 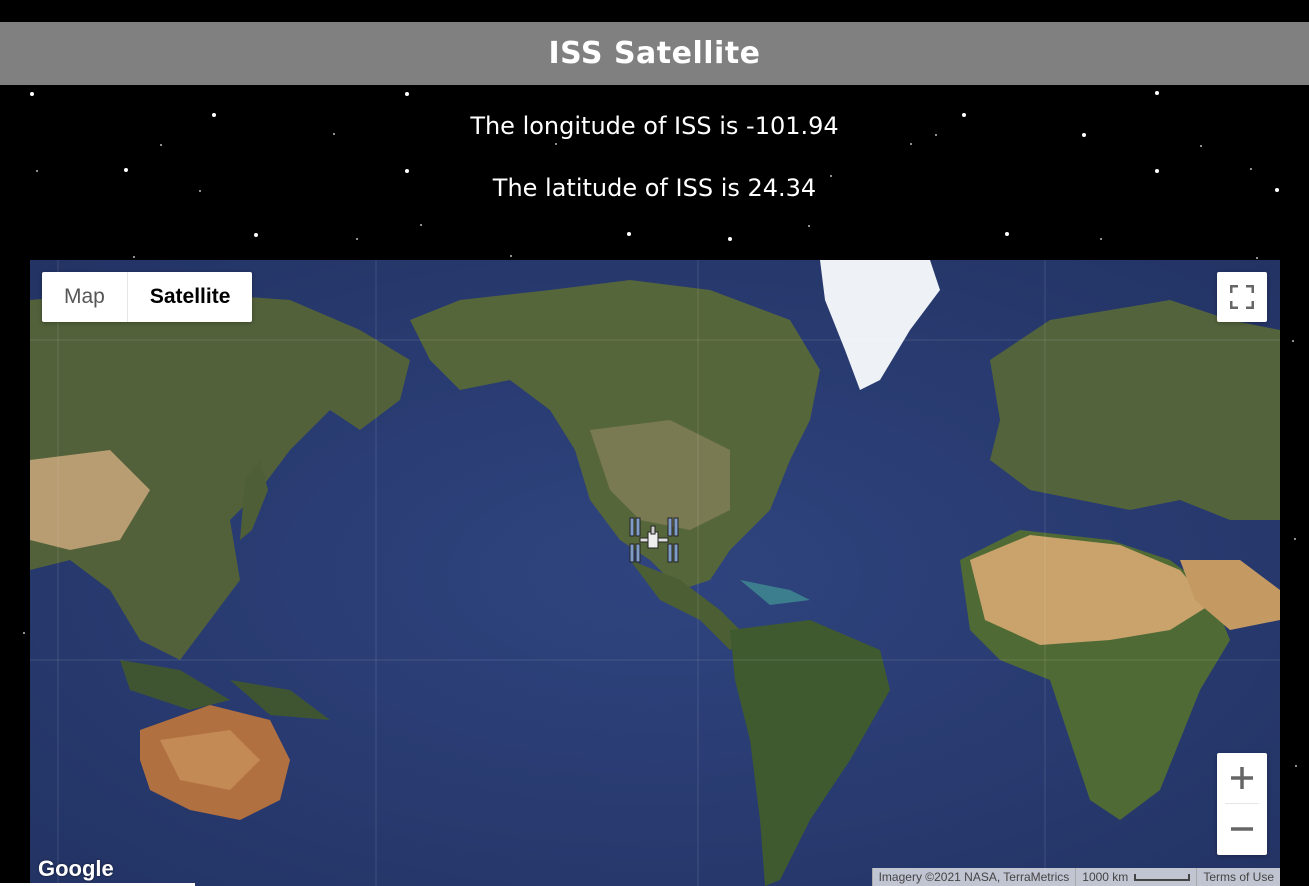 I want to click on fullscreen-icon, so click(x=1242, y=297).